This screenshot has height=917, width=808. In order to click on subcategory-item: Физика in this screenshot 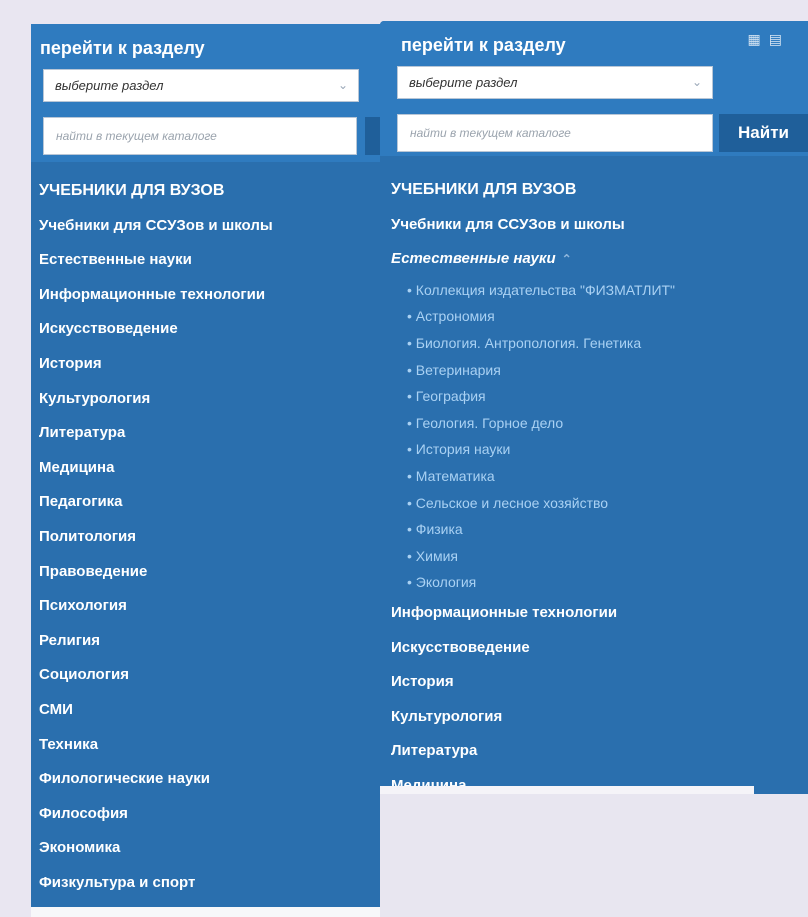, I will do `click(594, 529)`.